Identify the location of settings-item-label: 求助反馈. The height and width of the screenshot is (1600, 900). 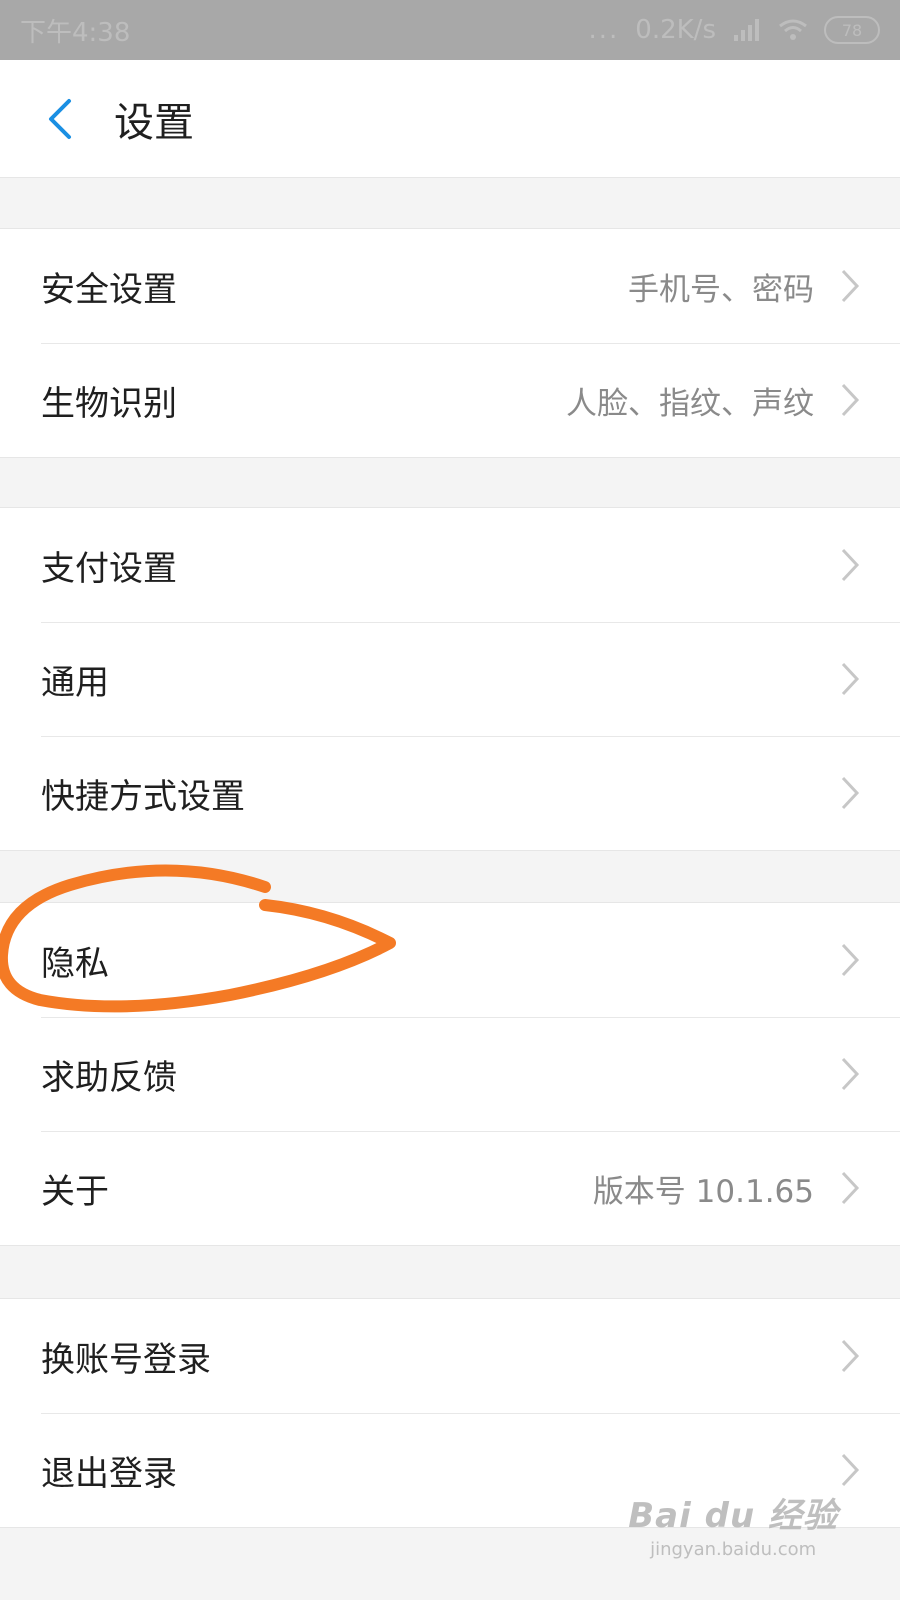
(109, 1077).